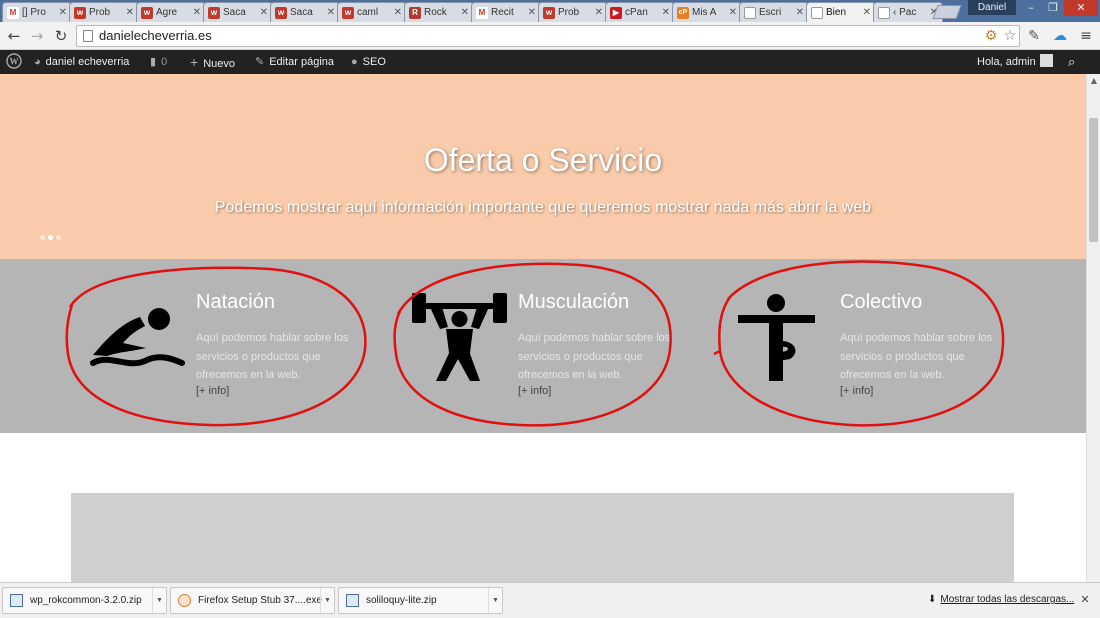  I want to click on bookmark-star-icon: ☆, so click(1010, 36).